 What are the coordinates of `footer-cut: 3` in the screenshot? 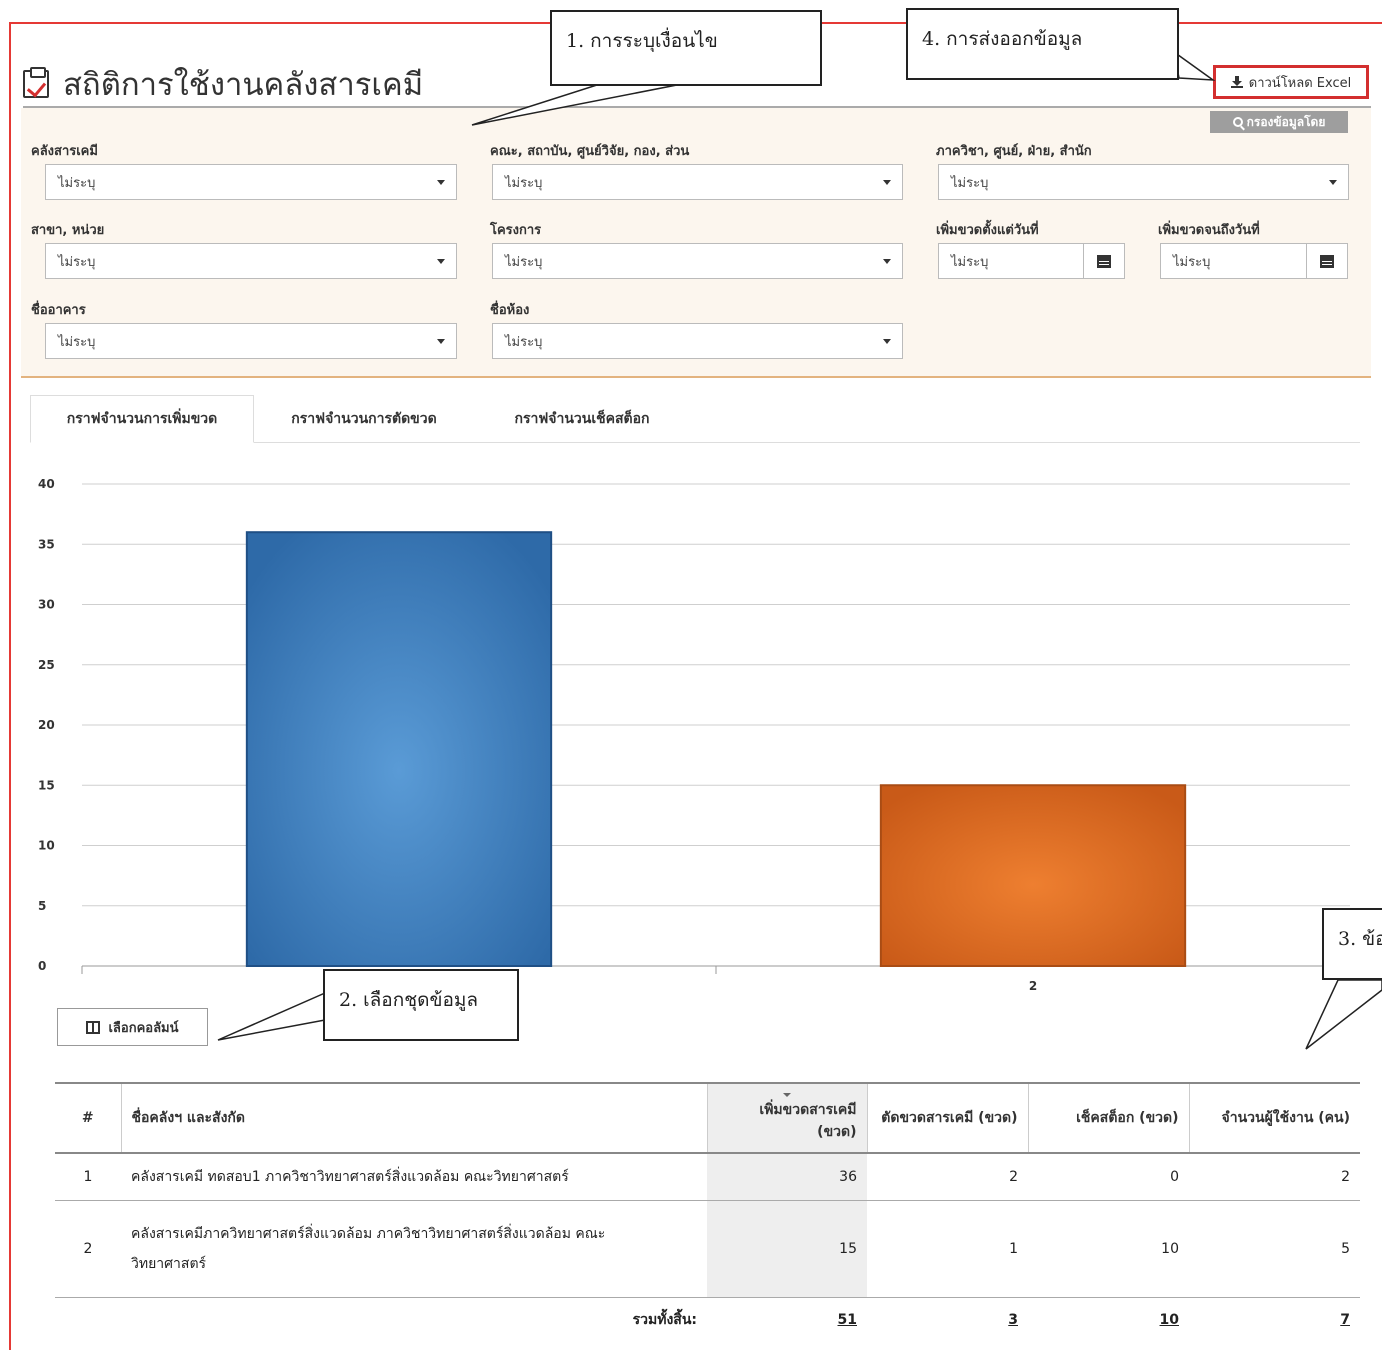 It's located at (947, 1319).